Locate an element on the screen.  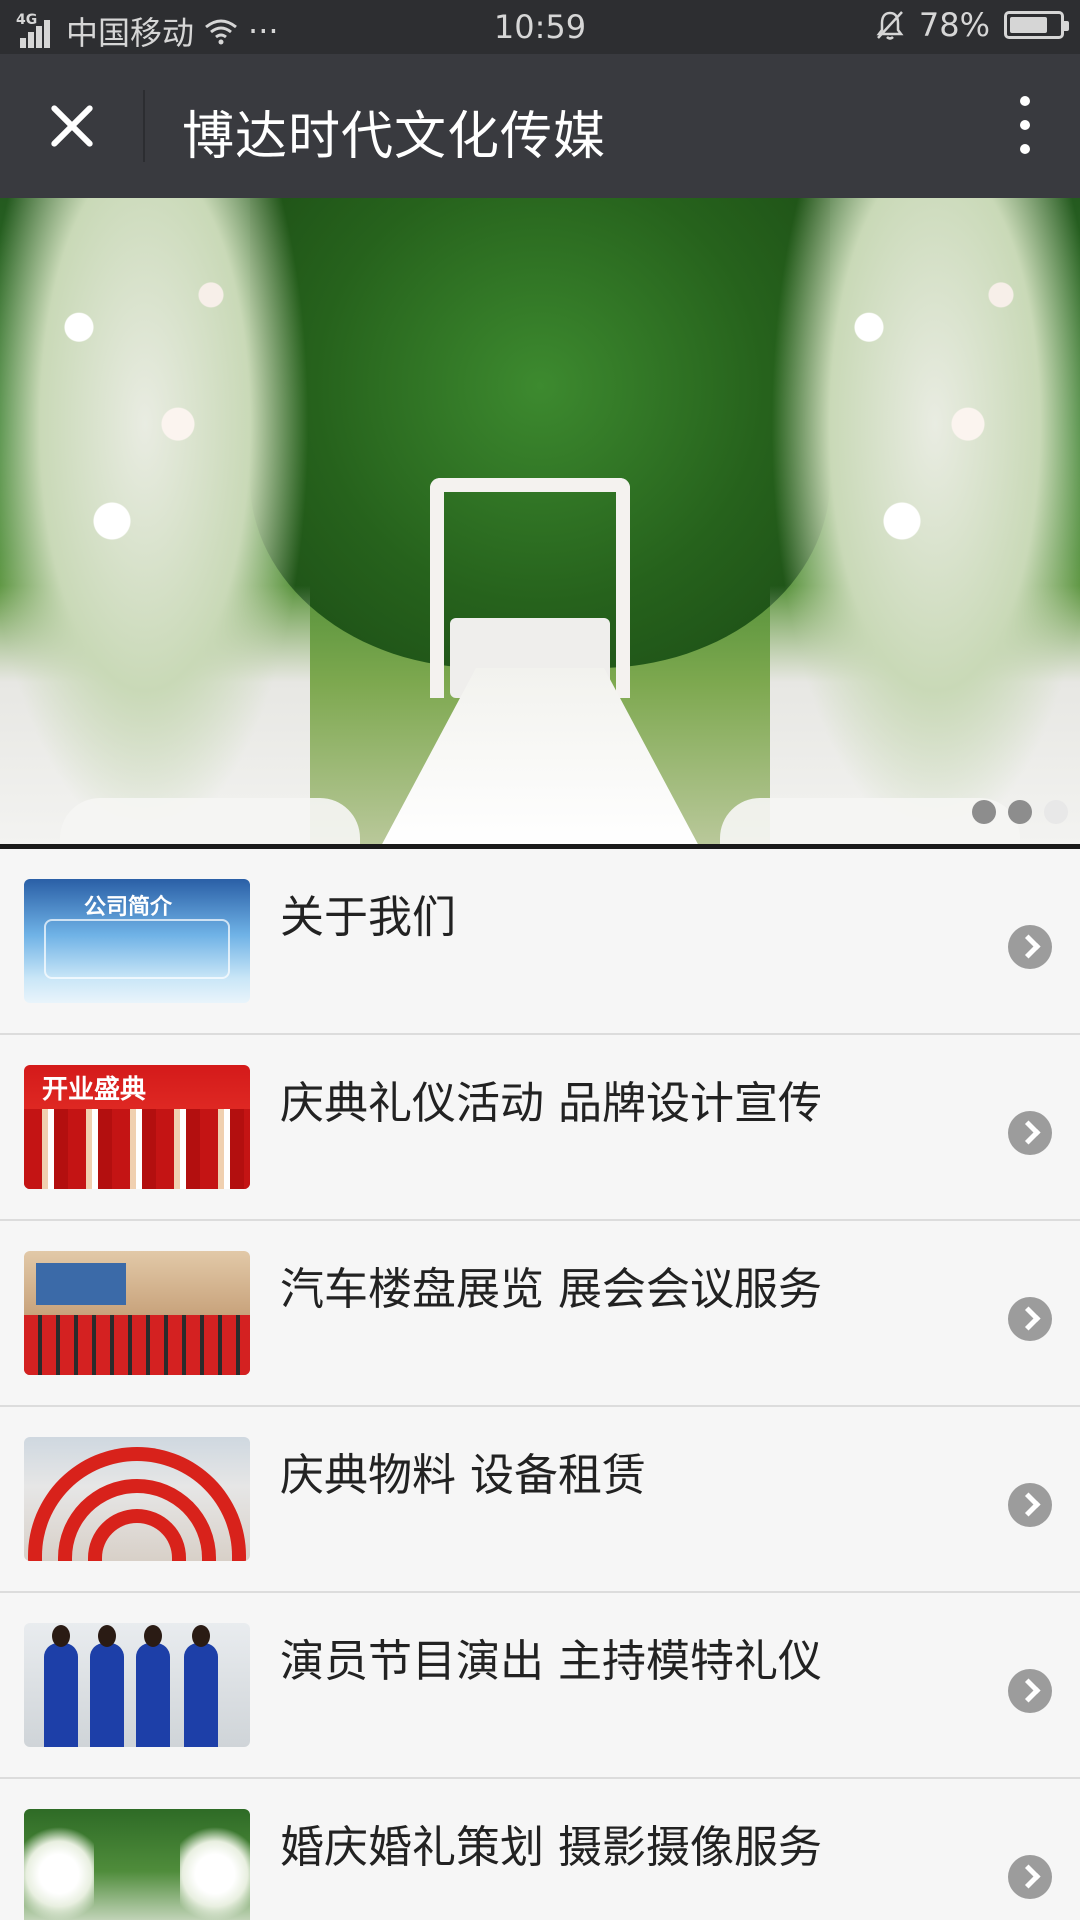
list-item: 公司简介 关于我们 is located at coordinates (540, 942).